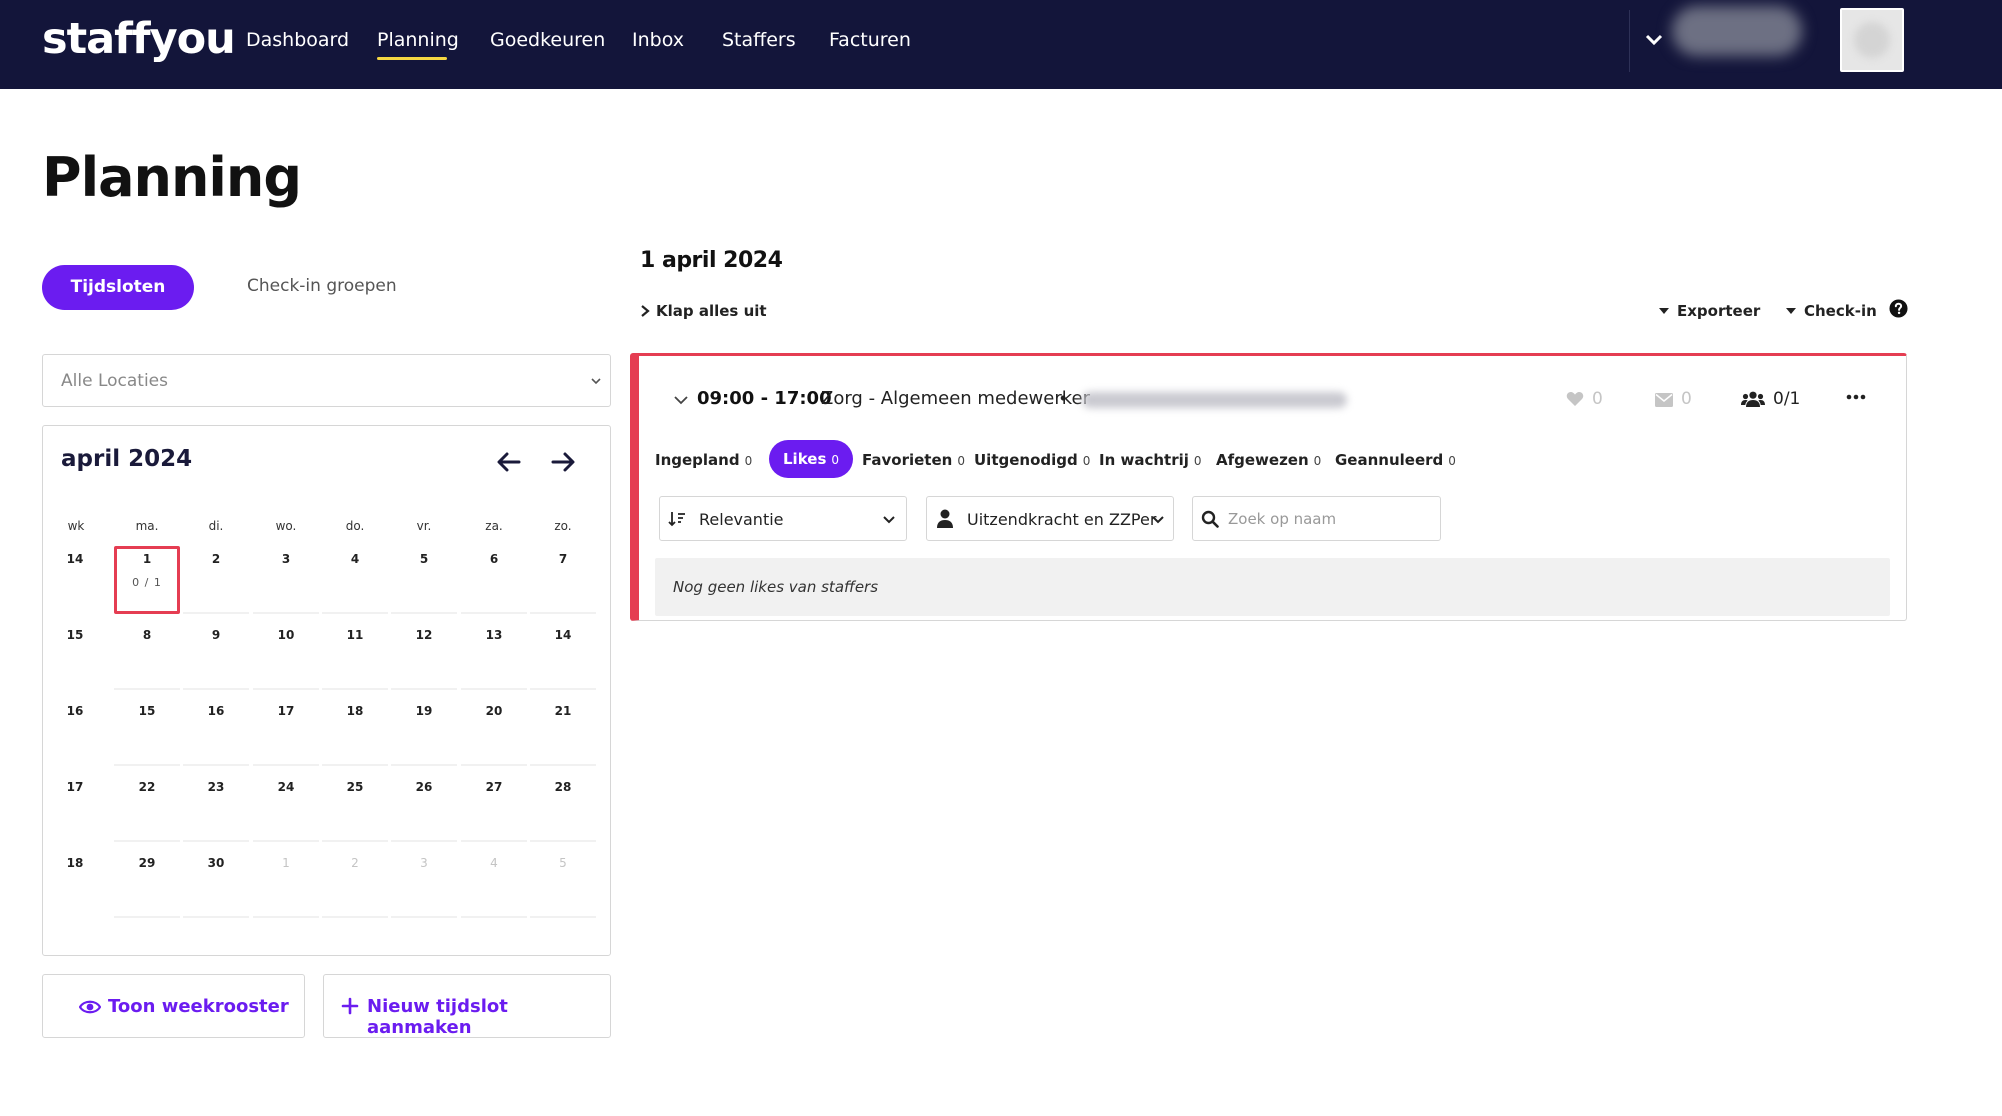 This screenshot has width=2002, height=1116. Describe the element at coordinates (424, 711) in the screenshot. I see `calendar-day-number: 19` at that location.